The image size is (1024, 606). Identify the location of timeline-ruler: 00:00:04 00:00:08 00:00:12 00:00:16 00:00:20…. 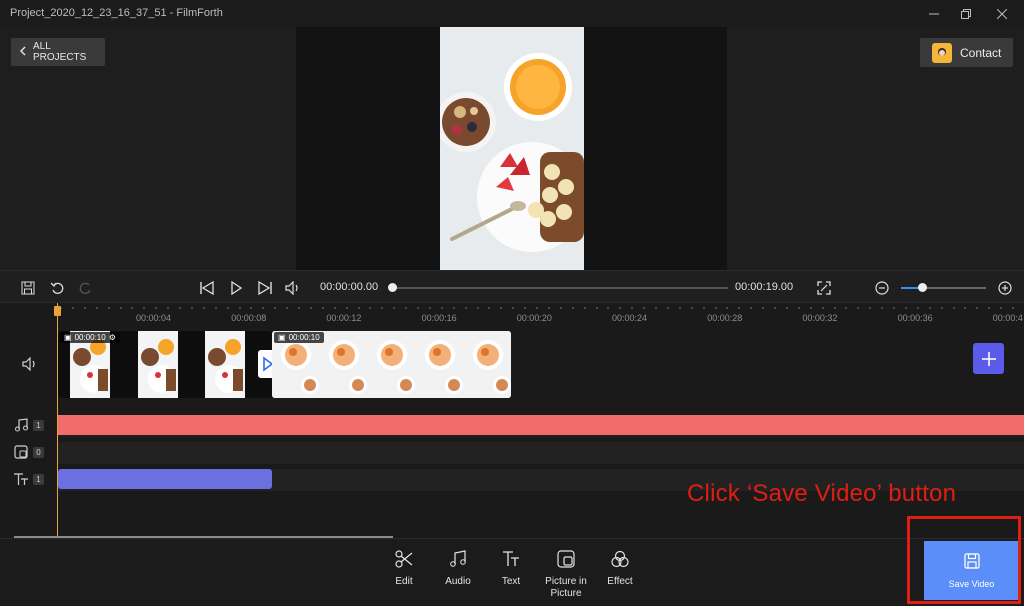
(512, 315).